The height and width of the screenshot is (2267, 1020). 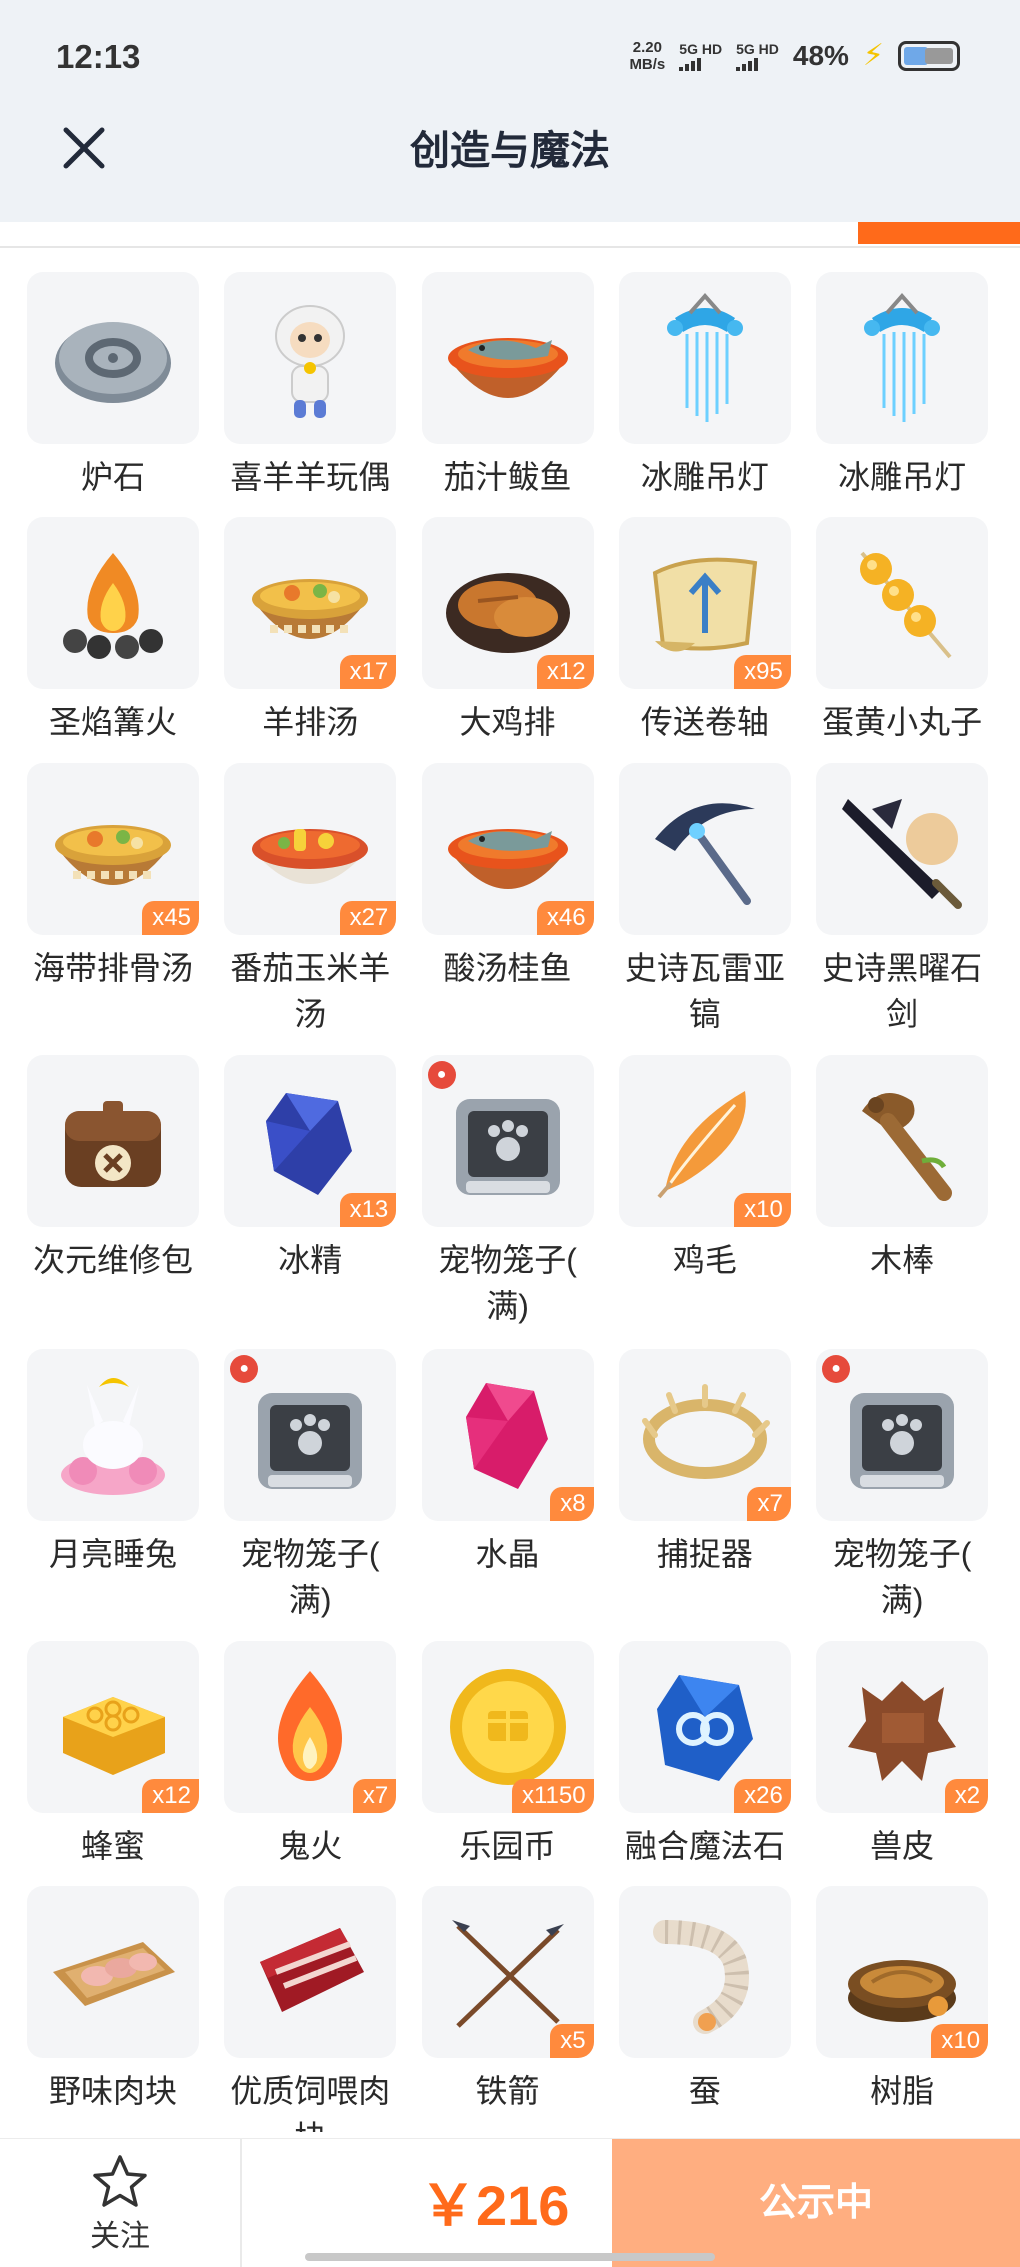 I want to click on item-cell: x95 传送卷轴, so click(x=705, y=630).